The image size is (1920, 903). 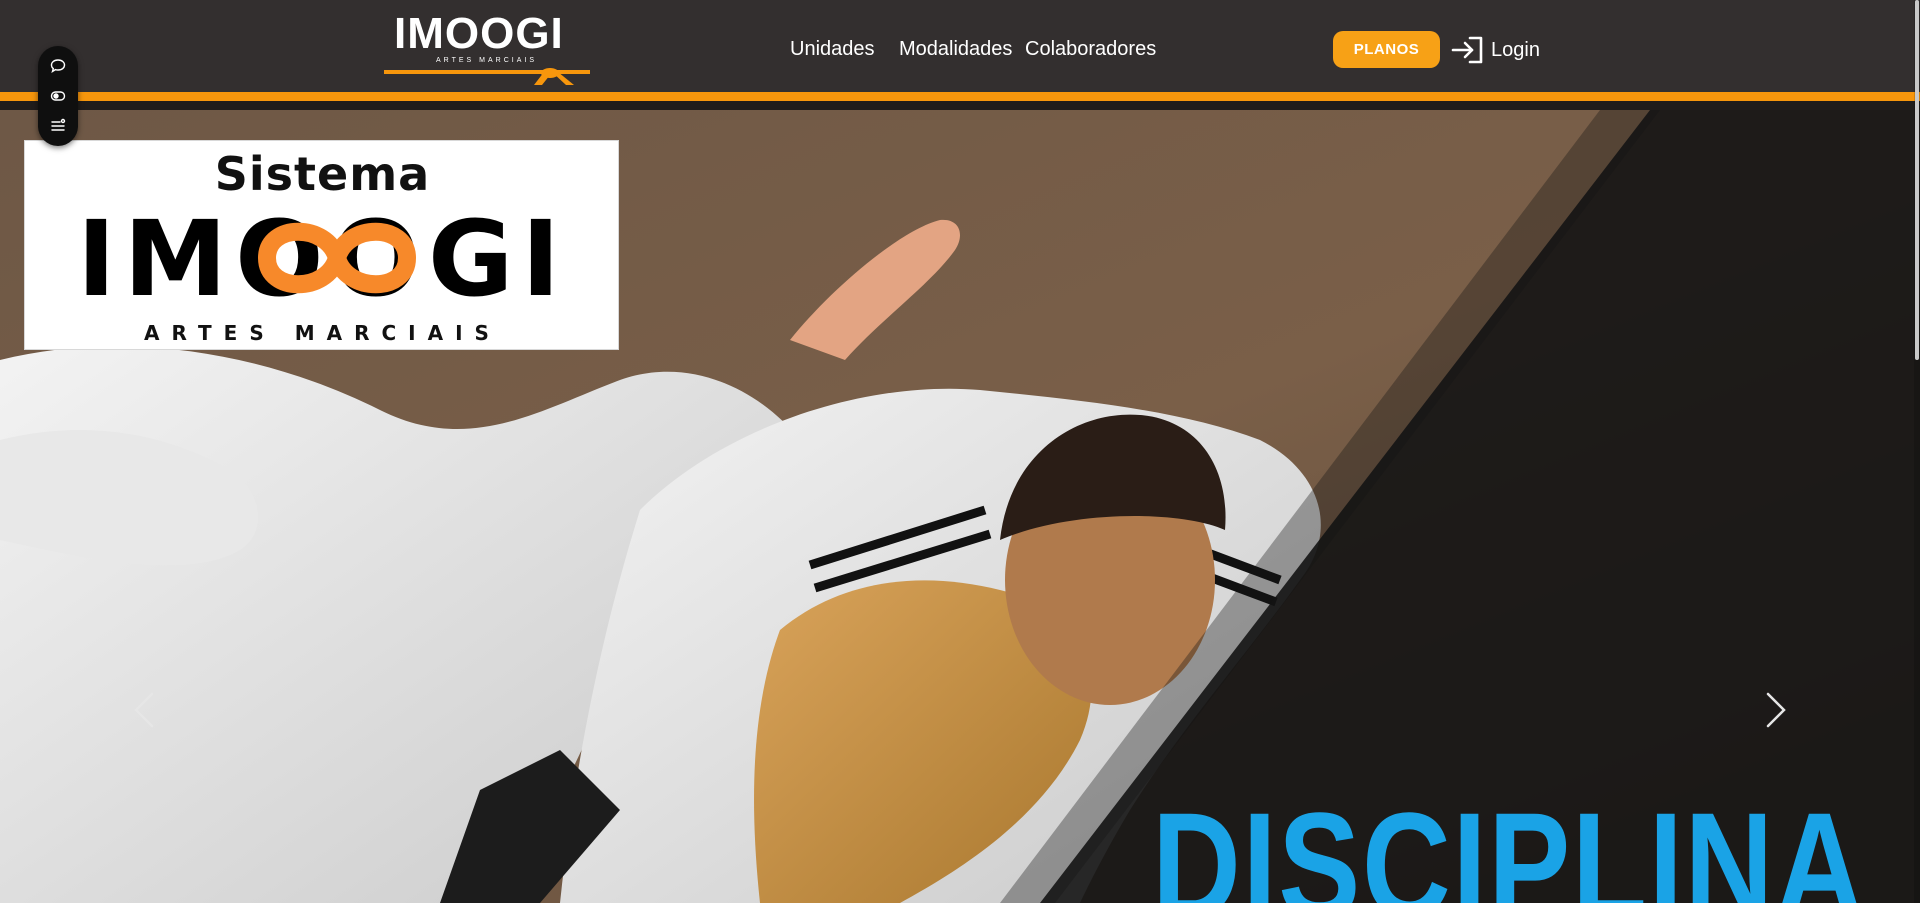 What do you see at coordinates (832, 49) in the screenshot?
I see `nav-unidades: Unidades` at bounding box center [832, 49].